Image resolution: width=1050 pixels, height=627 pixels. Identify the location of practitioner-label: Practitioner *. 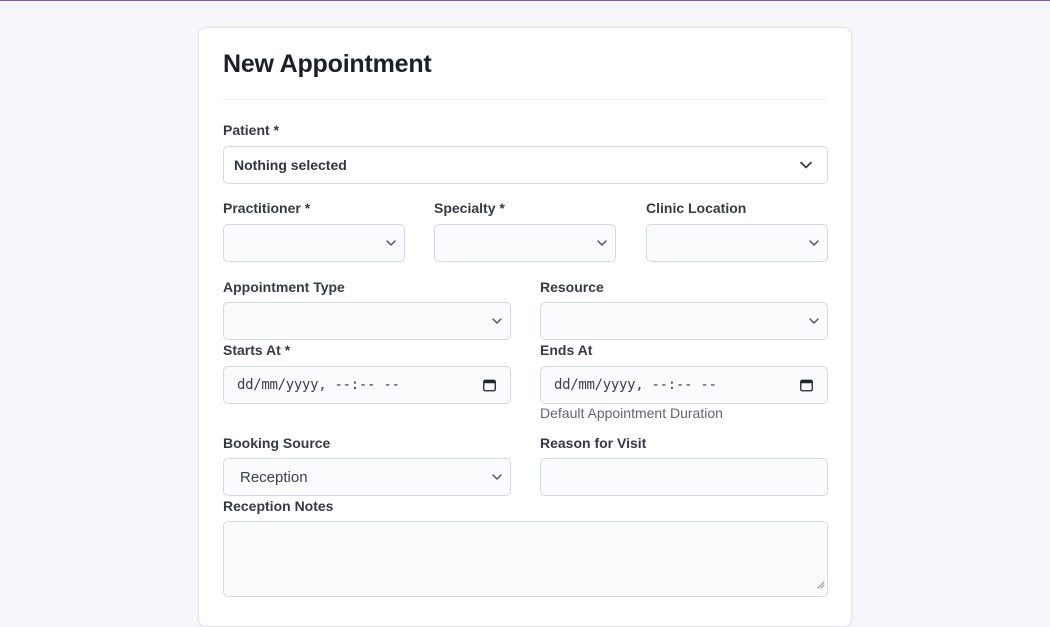
(267, 208).